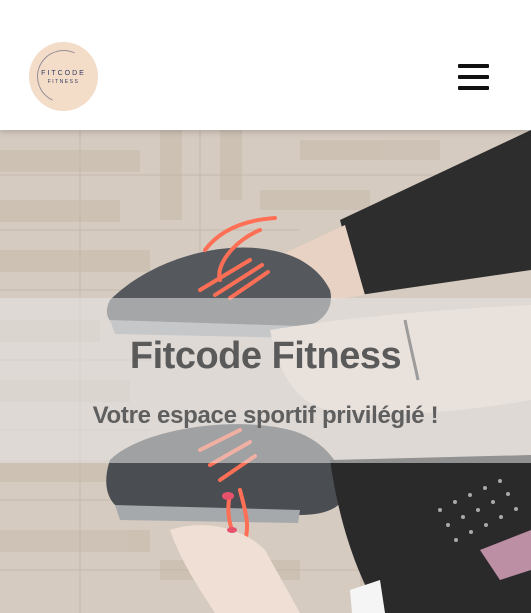 This screenshot has width=531, height=613. I want to click on hero-title: Fitcode Fitness, so click(265, 356).